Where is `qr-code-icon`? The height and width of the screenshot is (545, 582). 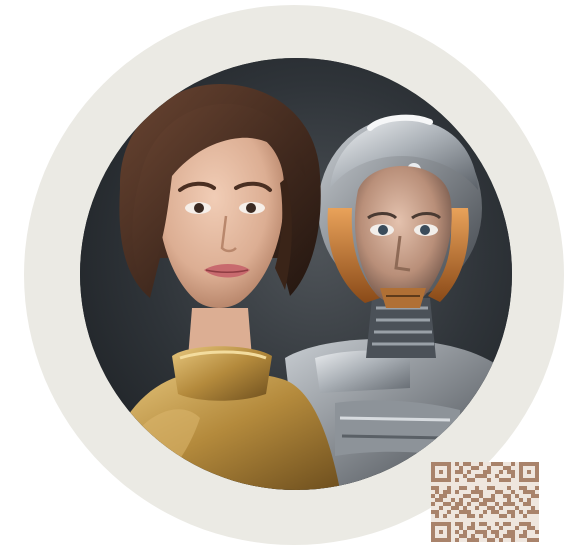 qr-code-icon is located at coordinates (485, 502).